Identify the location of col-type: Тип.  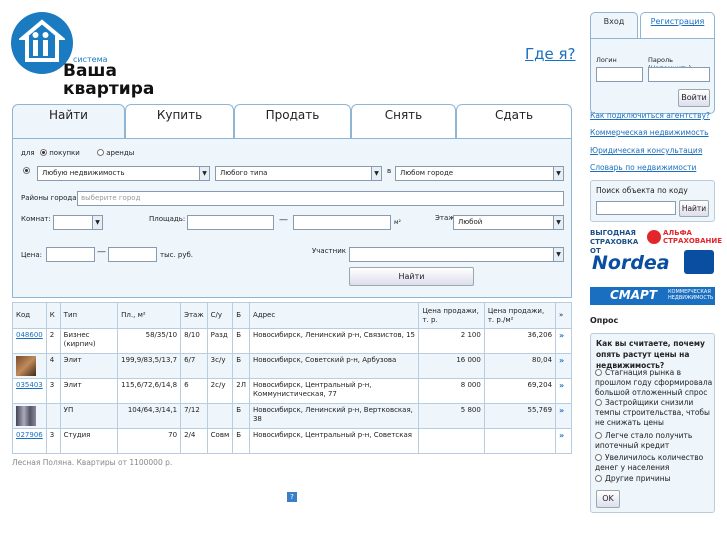
(89, 315).